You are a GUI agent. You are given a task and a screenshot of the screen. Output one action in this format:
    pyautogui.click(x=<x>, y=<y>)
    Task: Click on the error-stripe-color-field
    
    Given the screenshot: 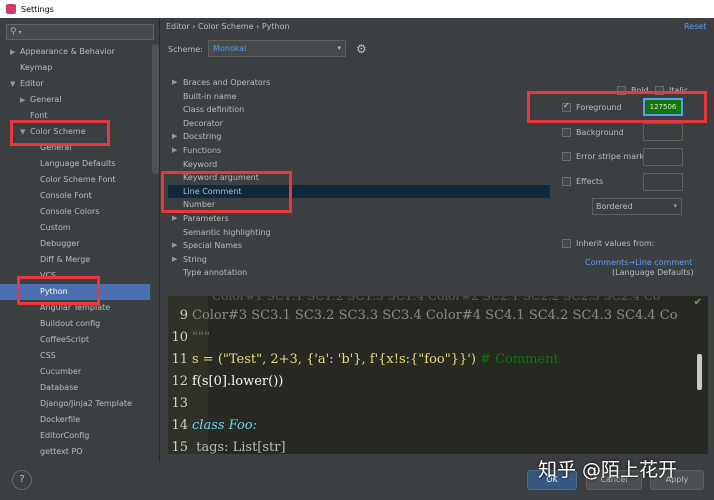 What is the action you would take?
    pyautogui.click(x=663, y=157)
    